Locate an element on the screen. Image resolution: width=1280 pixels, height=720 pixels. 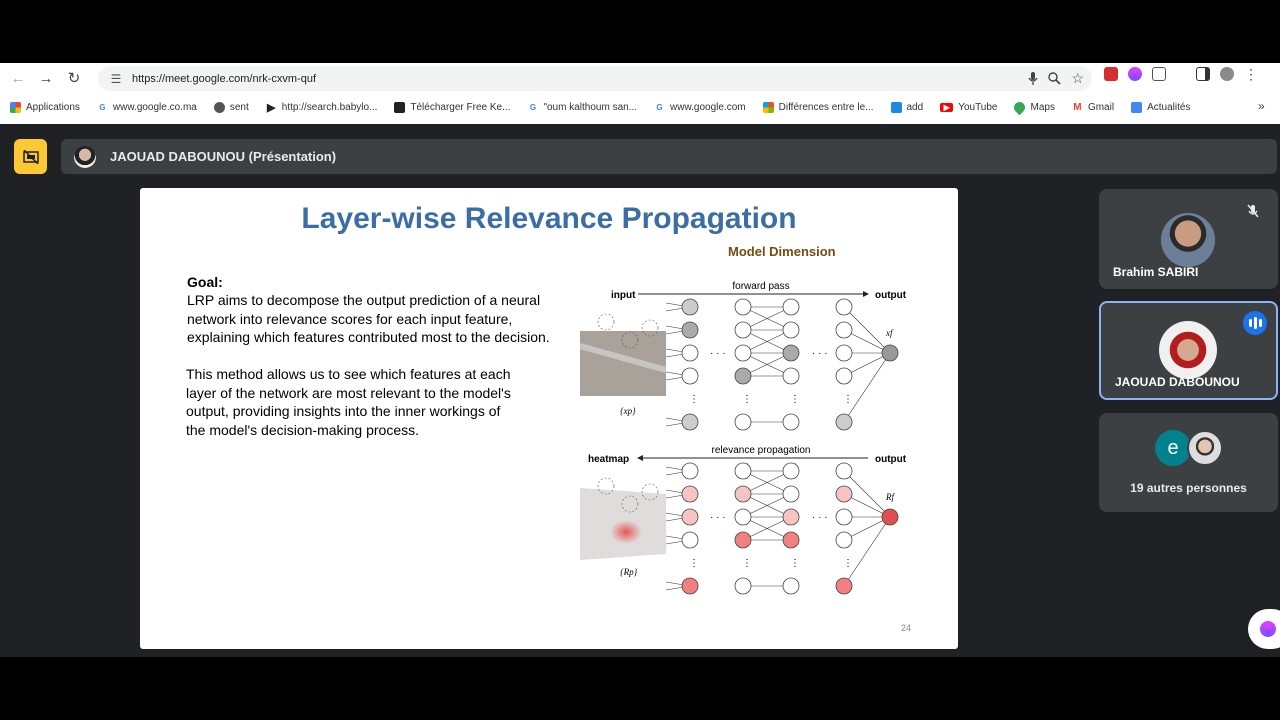
profile-avatar is located at coordinates (1227, 74).